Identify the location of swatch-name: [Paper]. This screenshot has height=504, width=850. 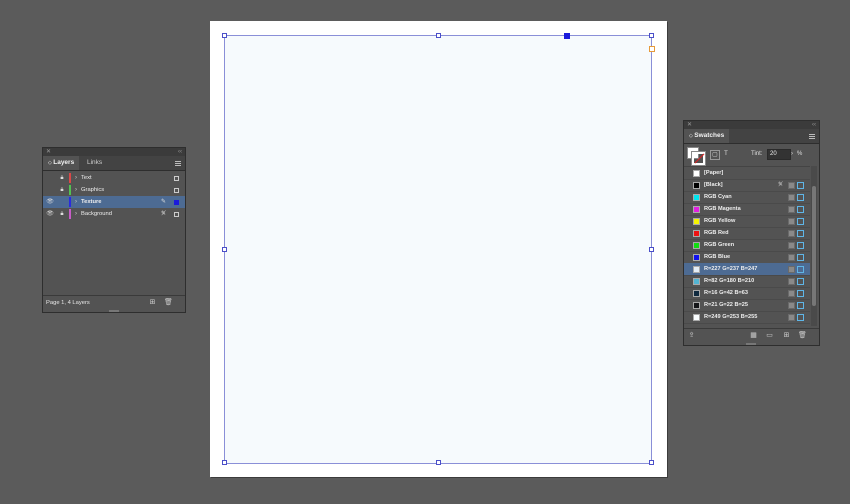
(714, 173).